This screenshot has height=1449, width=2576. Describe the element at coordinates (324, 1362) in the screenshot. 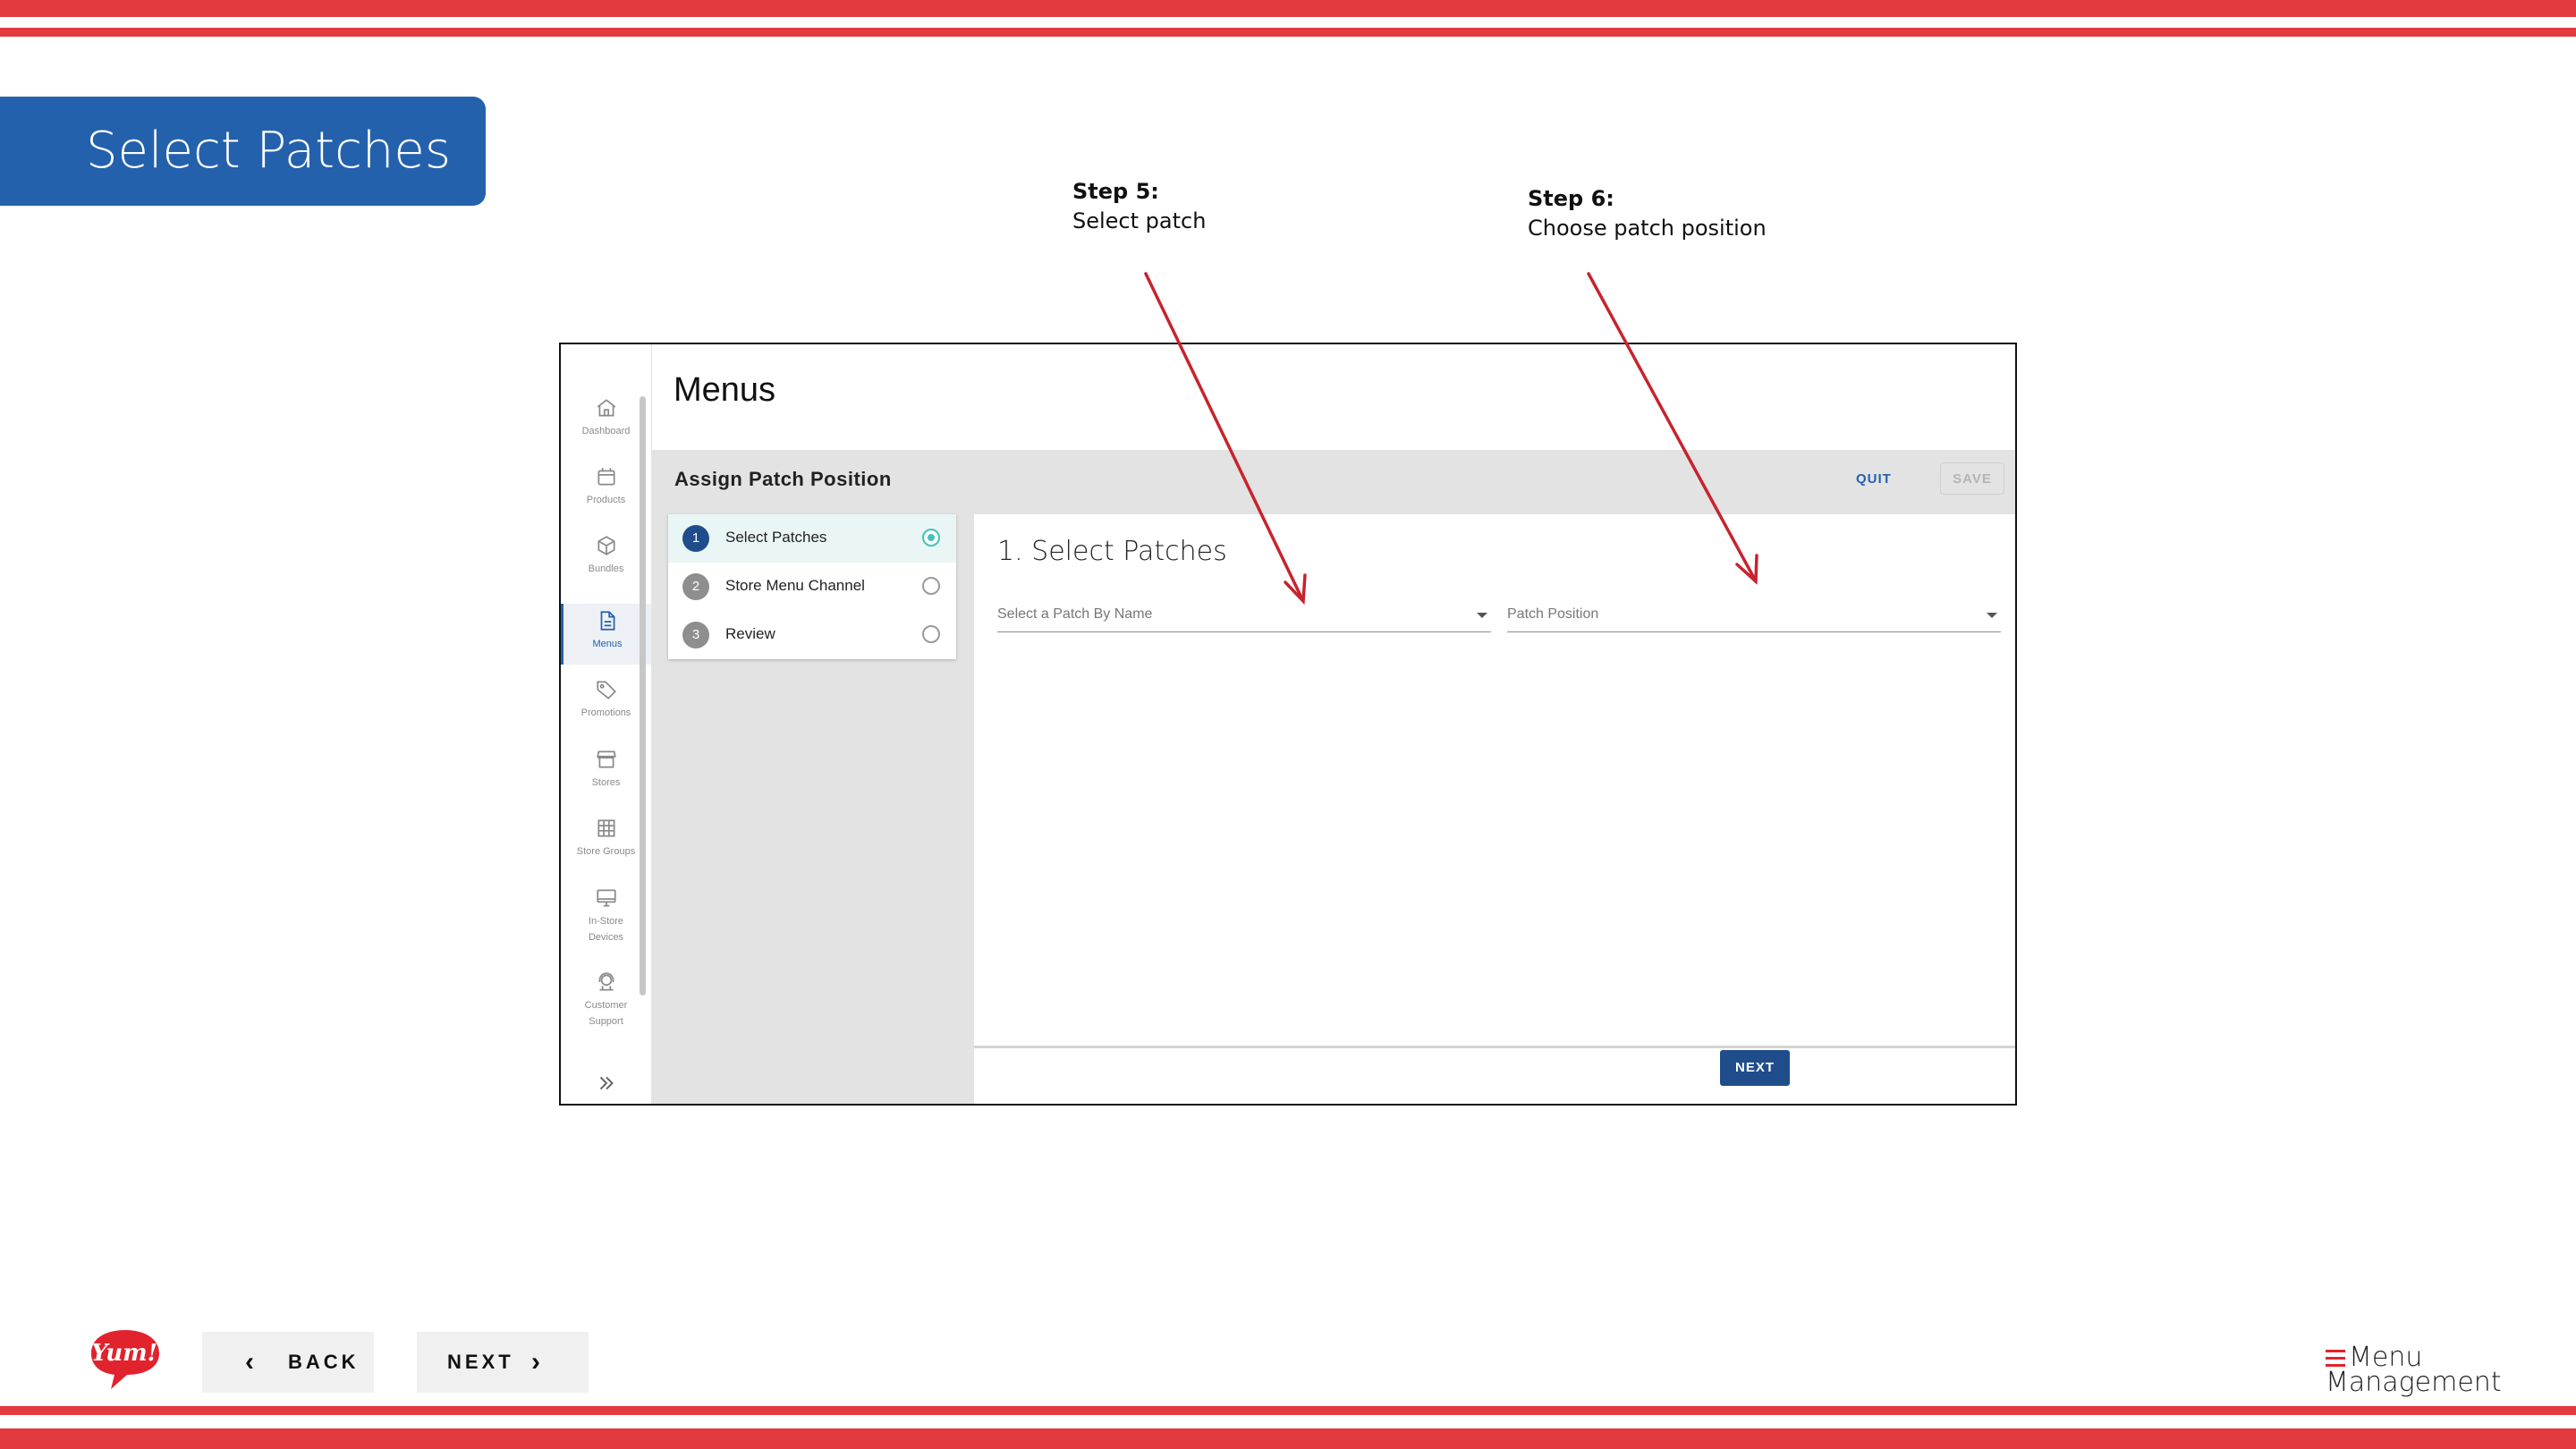

I see `back-button-label: BACK` at that location.